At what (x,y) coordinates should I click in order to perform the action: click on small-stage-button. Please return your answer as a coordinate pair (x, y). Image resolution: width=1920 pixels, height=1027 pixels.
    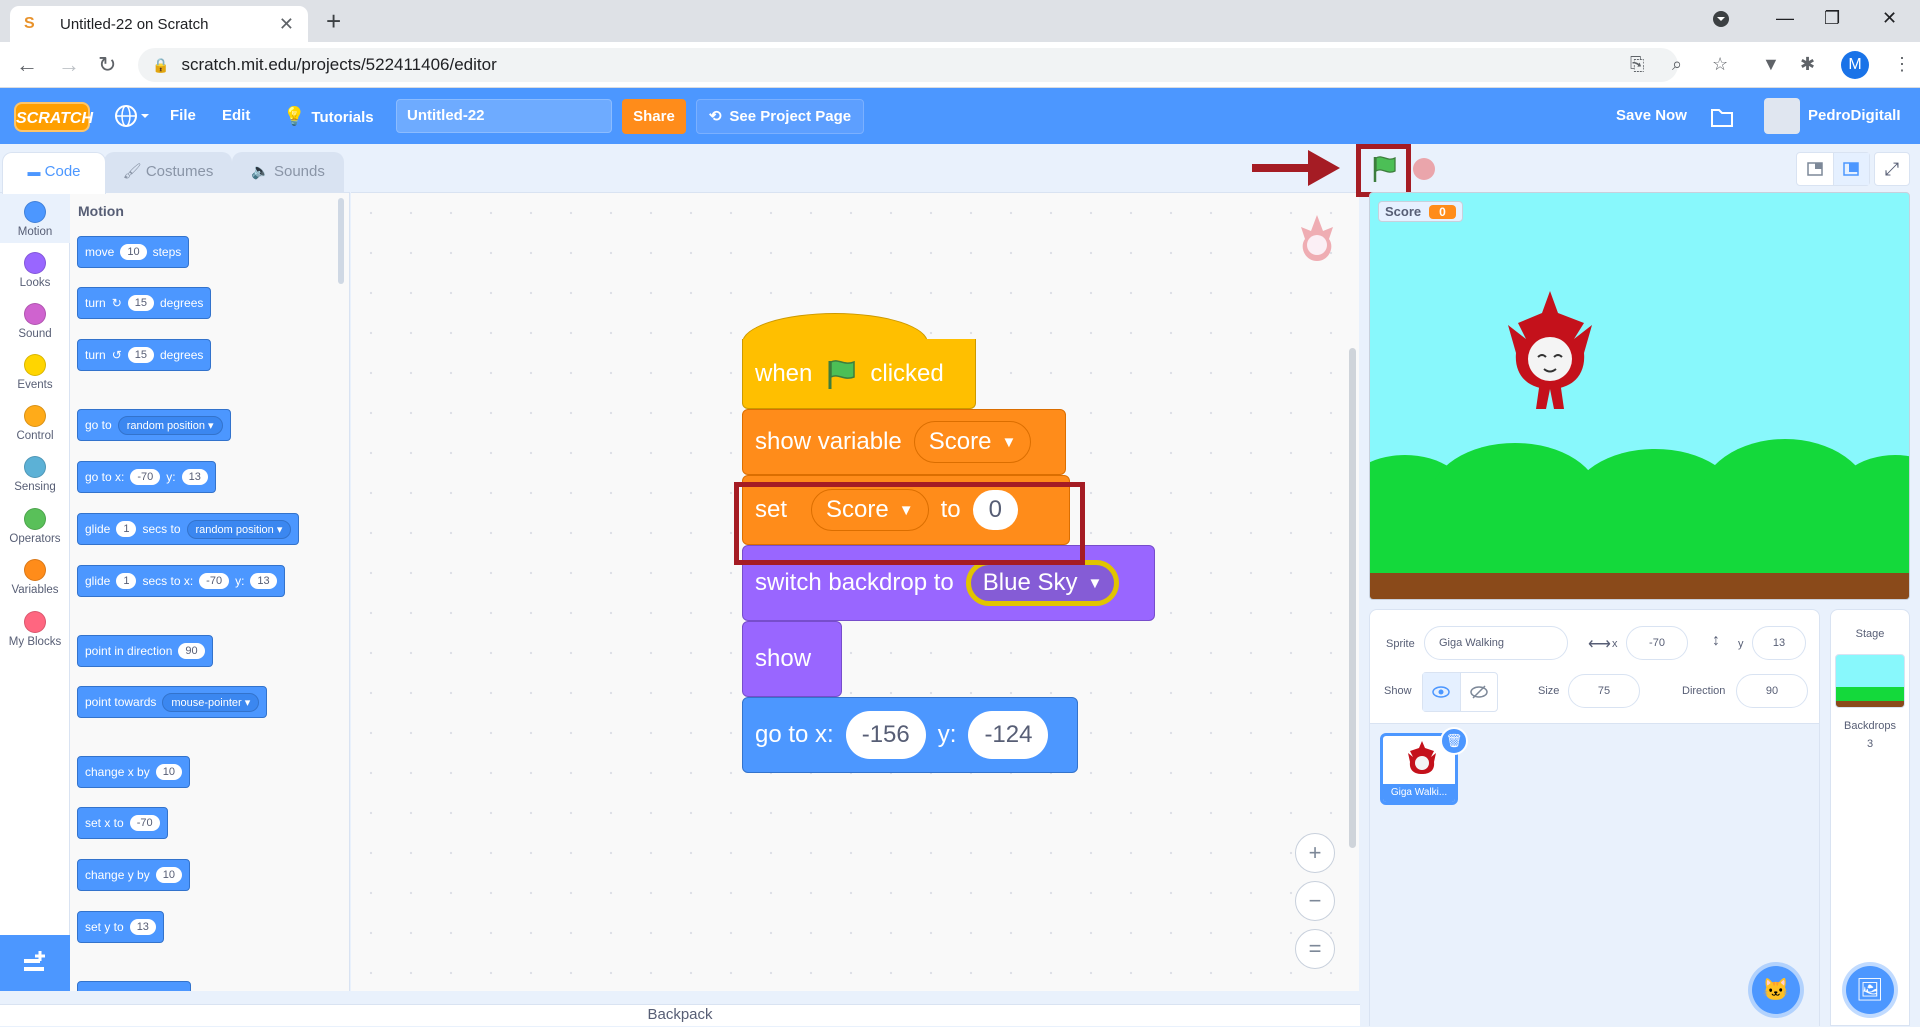
    Looking at the image, I should click on (1815, 169).